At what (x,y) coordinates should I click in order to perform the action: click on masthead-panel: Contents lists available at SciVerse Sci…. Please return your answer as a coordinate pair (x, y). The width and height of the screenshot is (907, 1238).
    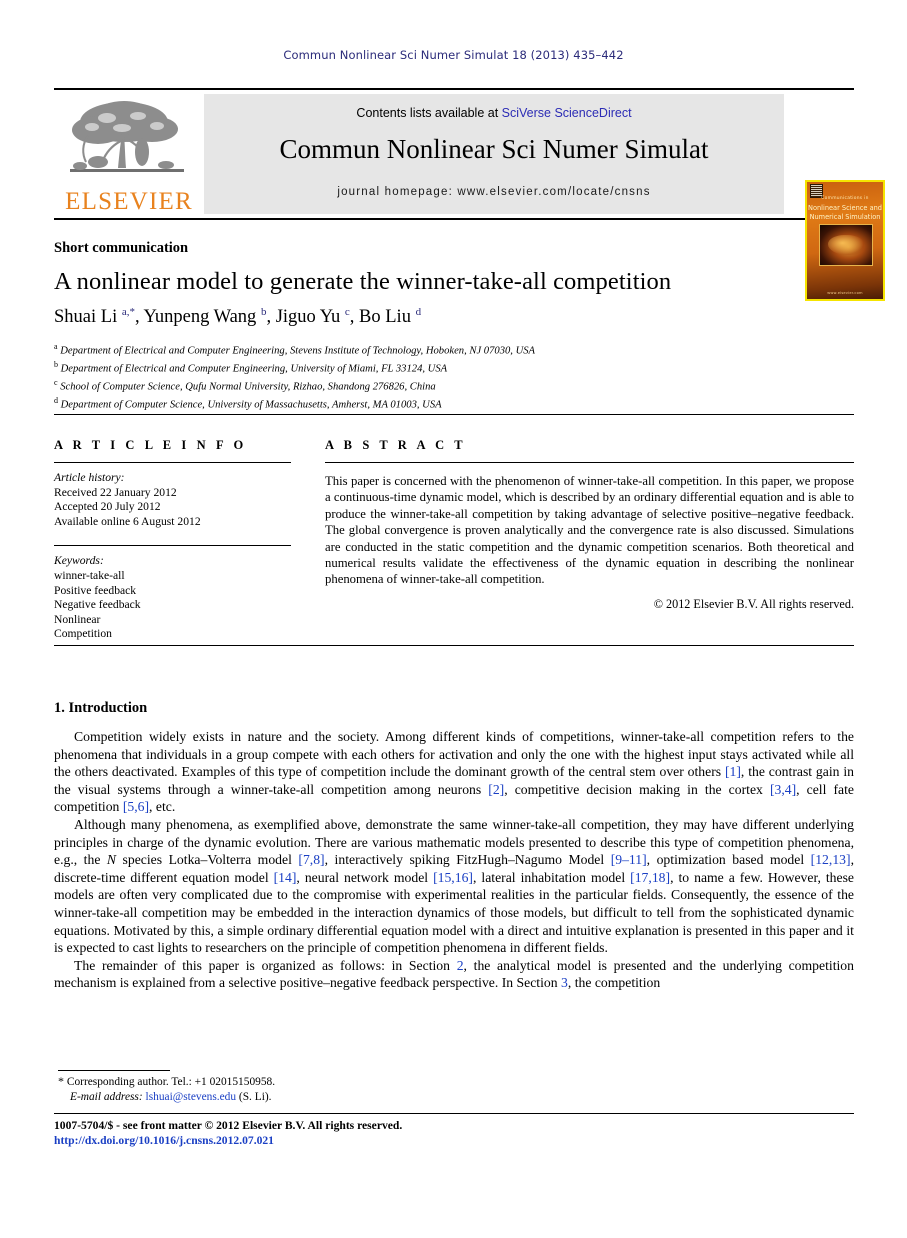
    Looking at the image, I should click on (494, 154).